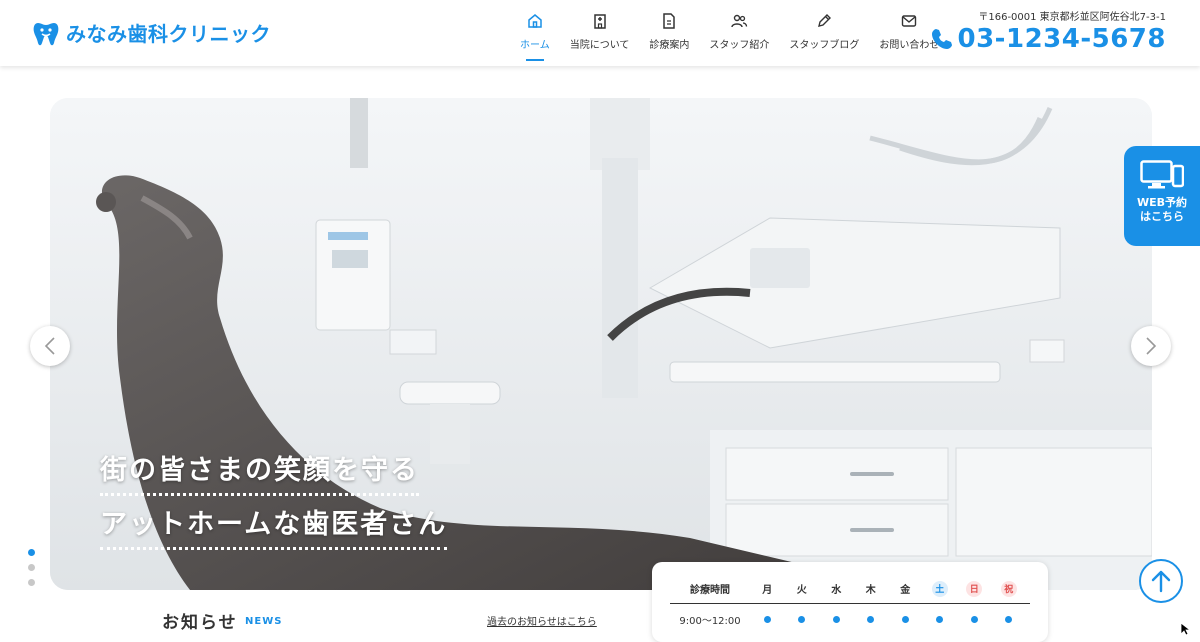 The width and height of the screenshot is (1200, 642). I want to click on nav-item-blog: スタッフブログ, so click(824, 31).